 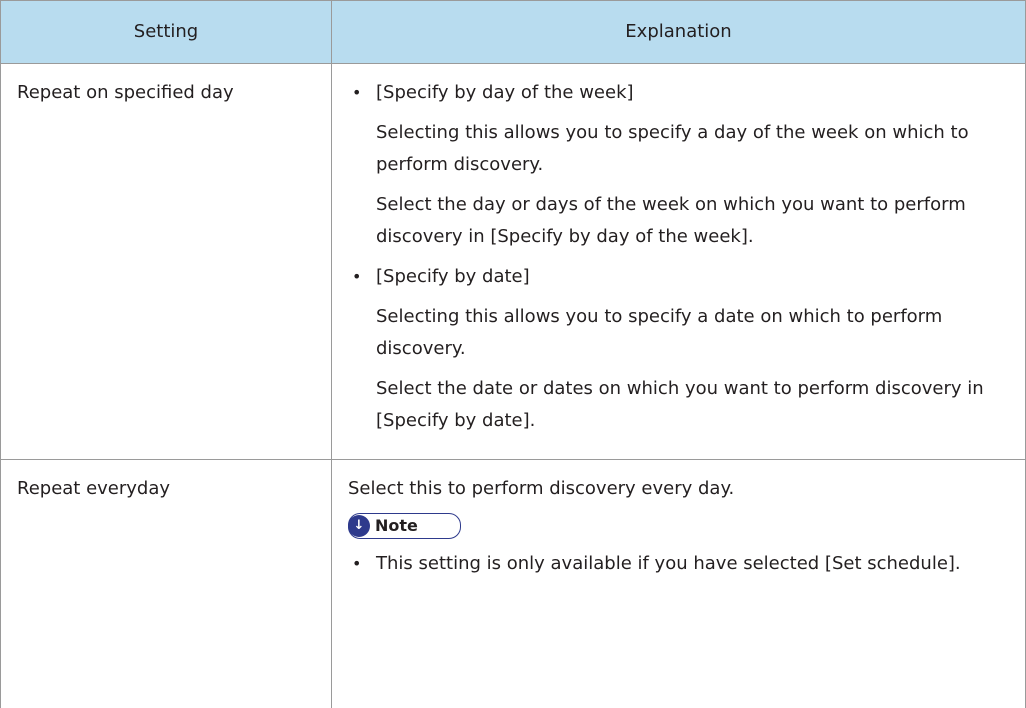 I want to click on note-label: Note, so click(x=396, y=526).